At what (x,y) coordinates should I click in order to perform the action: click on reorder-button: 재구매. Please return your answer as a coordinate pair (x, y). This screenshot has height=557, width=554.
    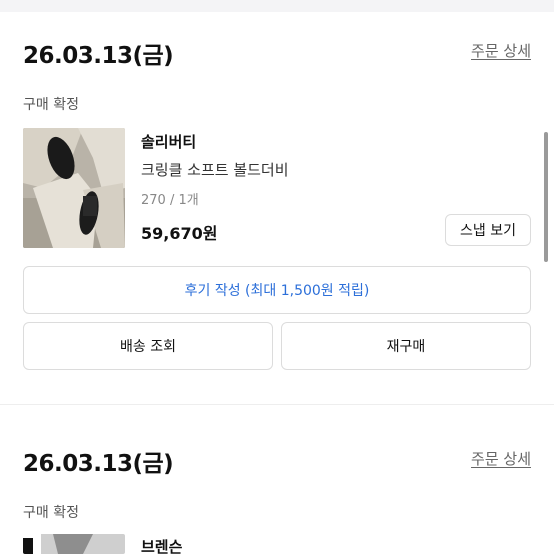
    Looking at the image, I should click on (406, 346).